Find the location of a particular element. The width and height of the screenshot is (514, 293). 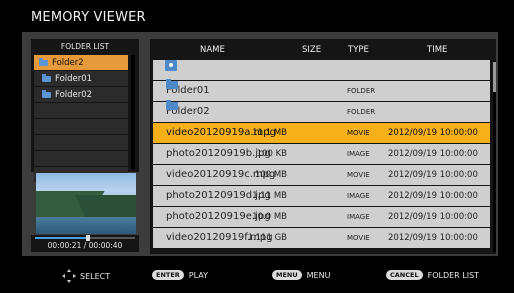

file-name-text: photo20120919b.jpg is located at coordinates (218, 153).